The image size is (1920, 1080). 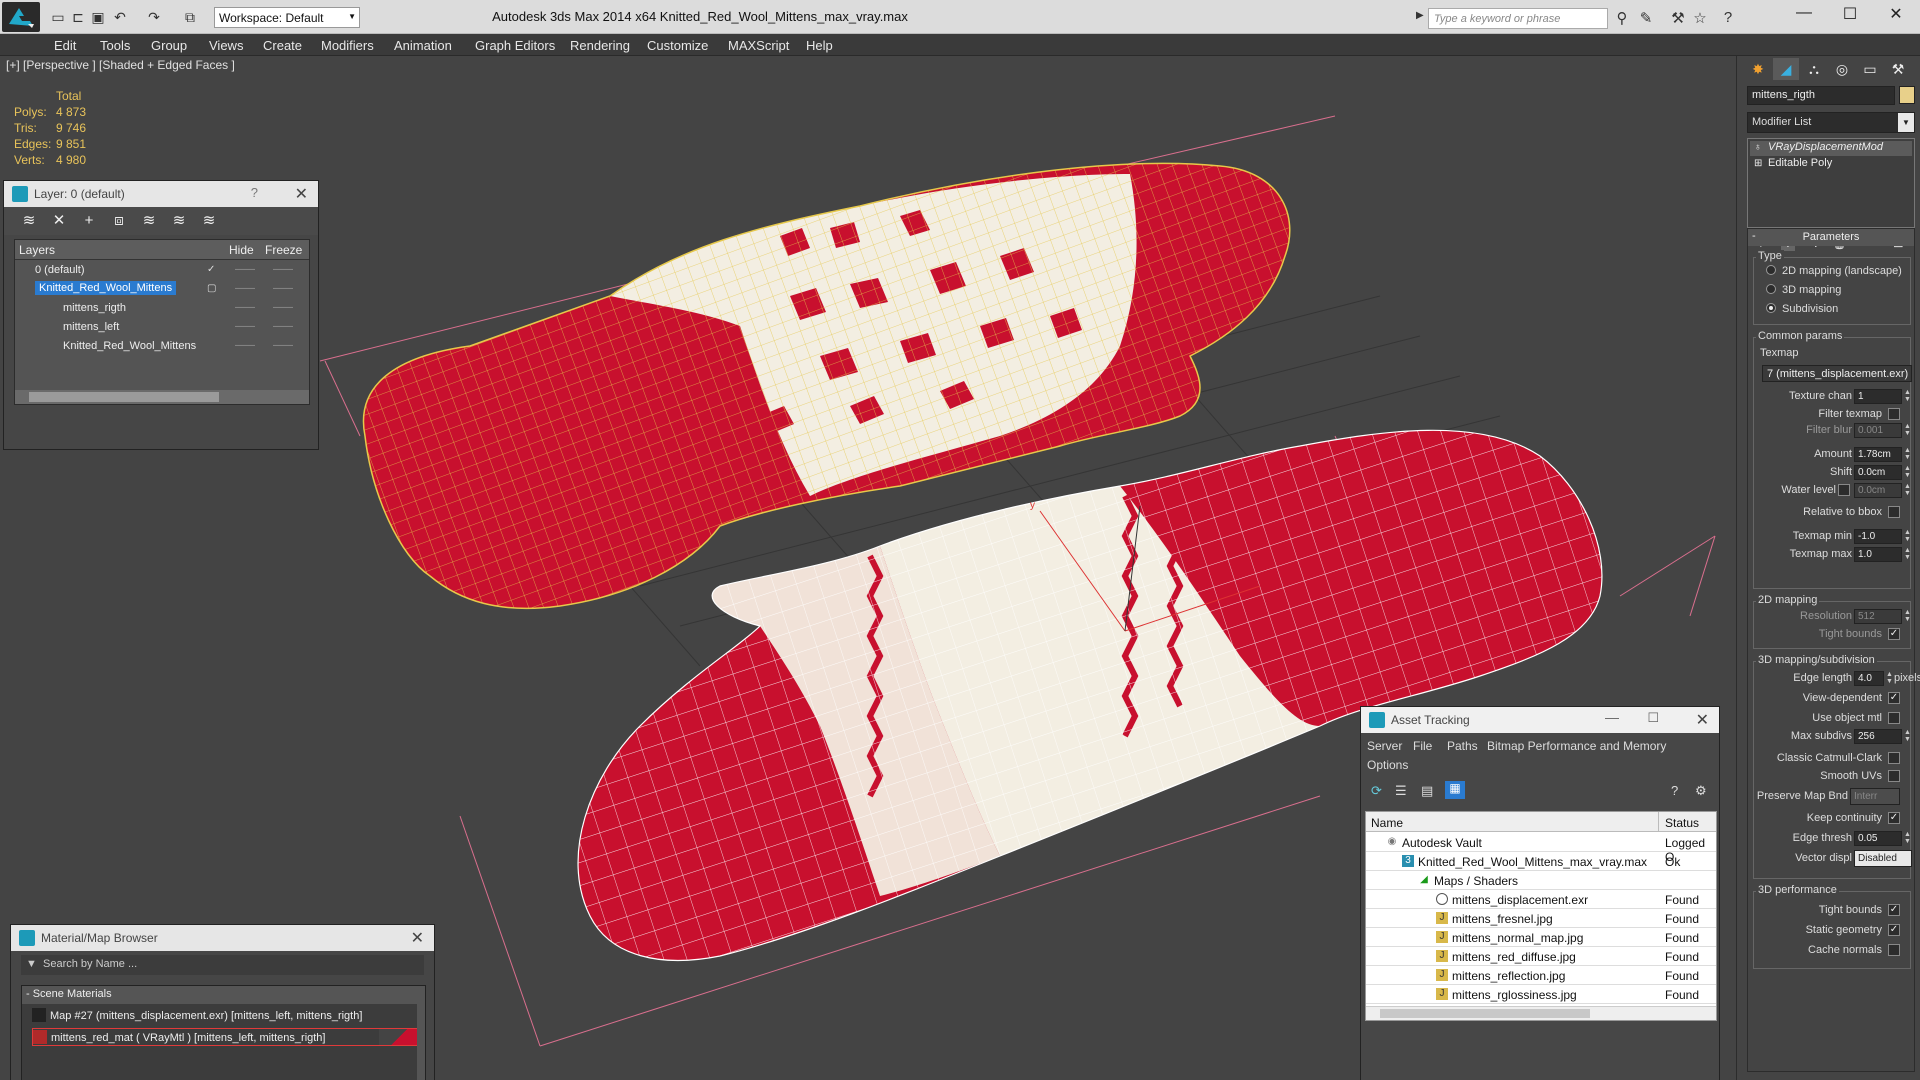 What do you see at coordinates (1758, 163) in the screenshot?
I see `expand-plus-icon: ⊞` at bounding box center [1758, 163].